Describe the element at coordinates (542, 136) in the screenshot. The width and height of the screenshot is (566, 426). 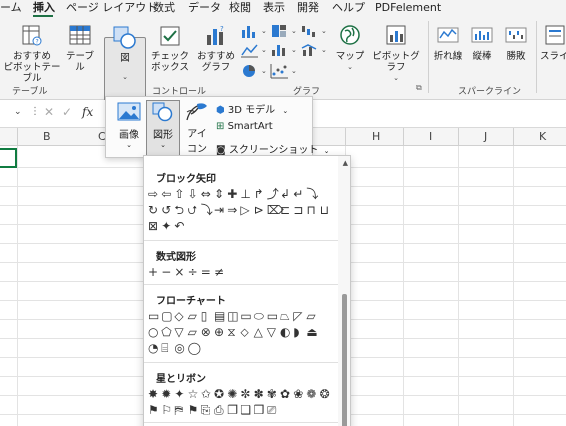
I see `column-header-k: K` at that location.